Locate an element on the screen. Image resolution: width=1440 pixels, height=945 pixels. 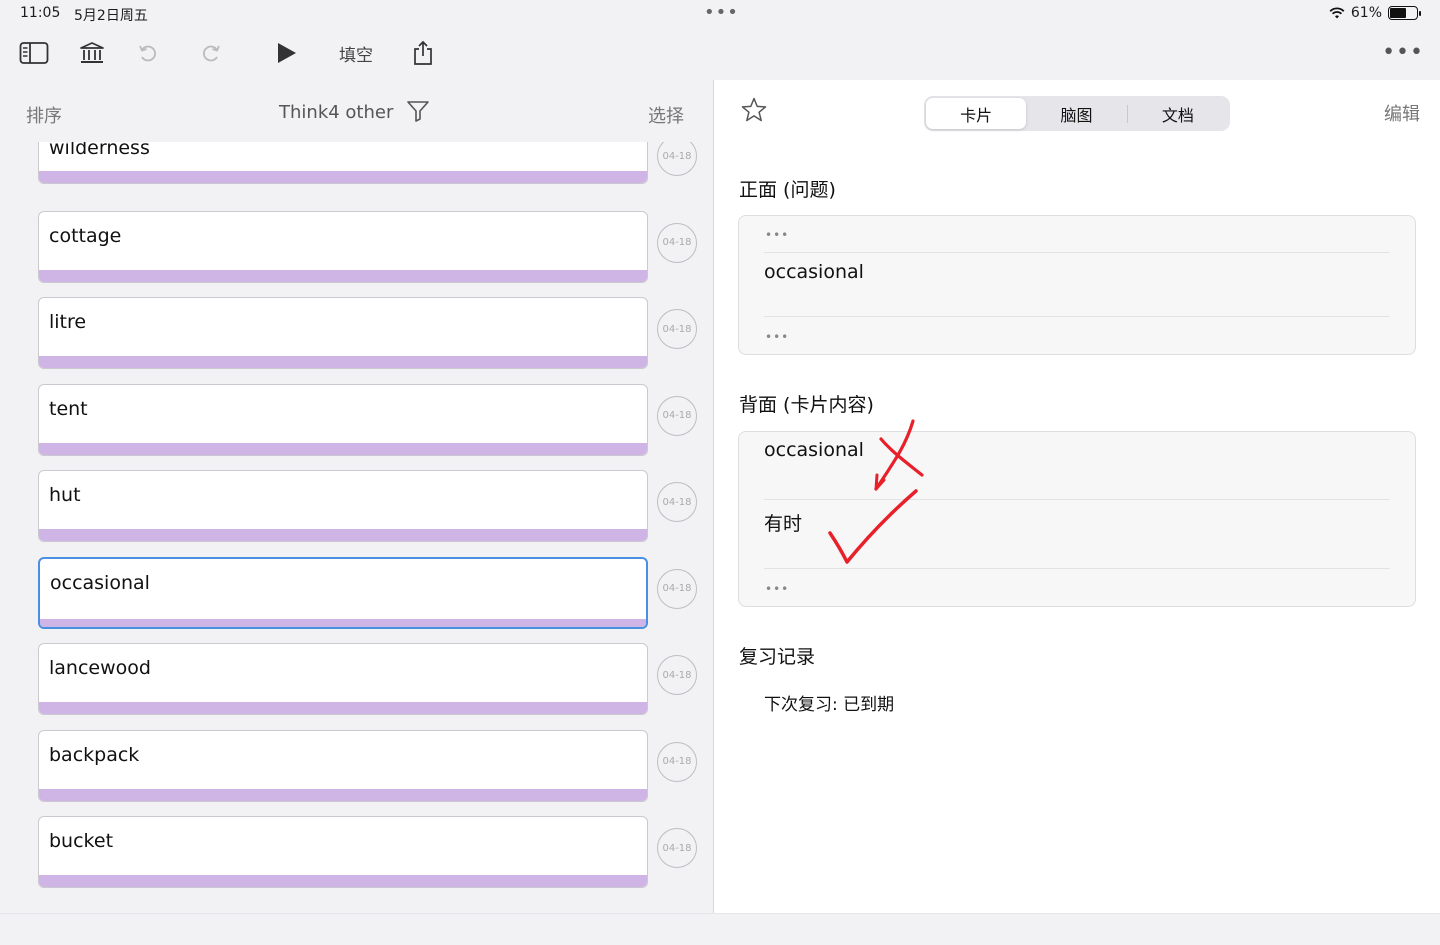
select-button: 选择 is located at coordinates (666, 115).